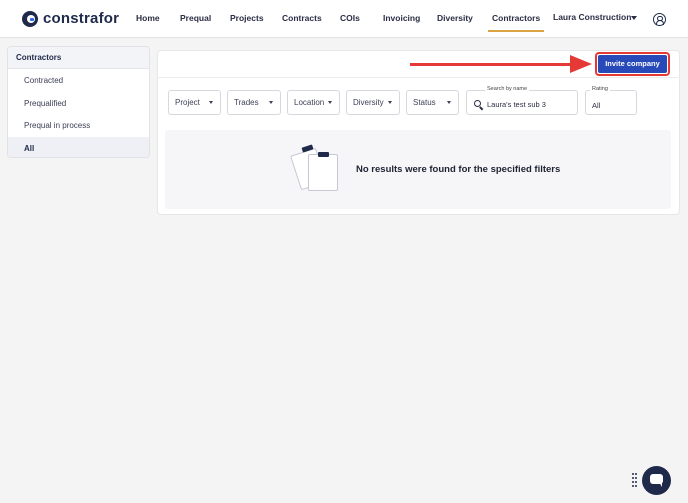 This screenshot has width=688, height=503. I want to click on panel-divider, so click(418, 77).